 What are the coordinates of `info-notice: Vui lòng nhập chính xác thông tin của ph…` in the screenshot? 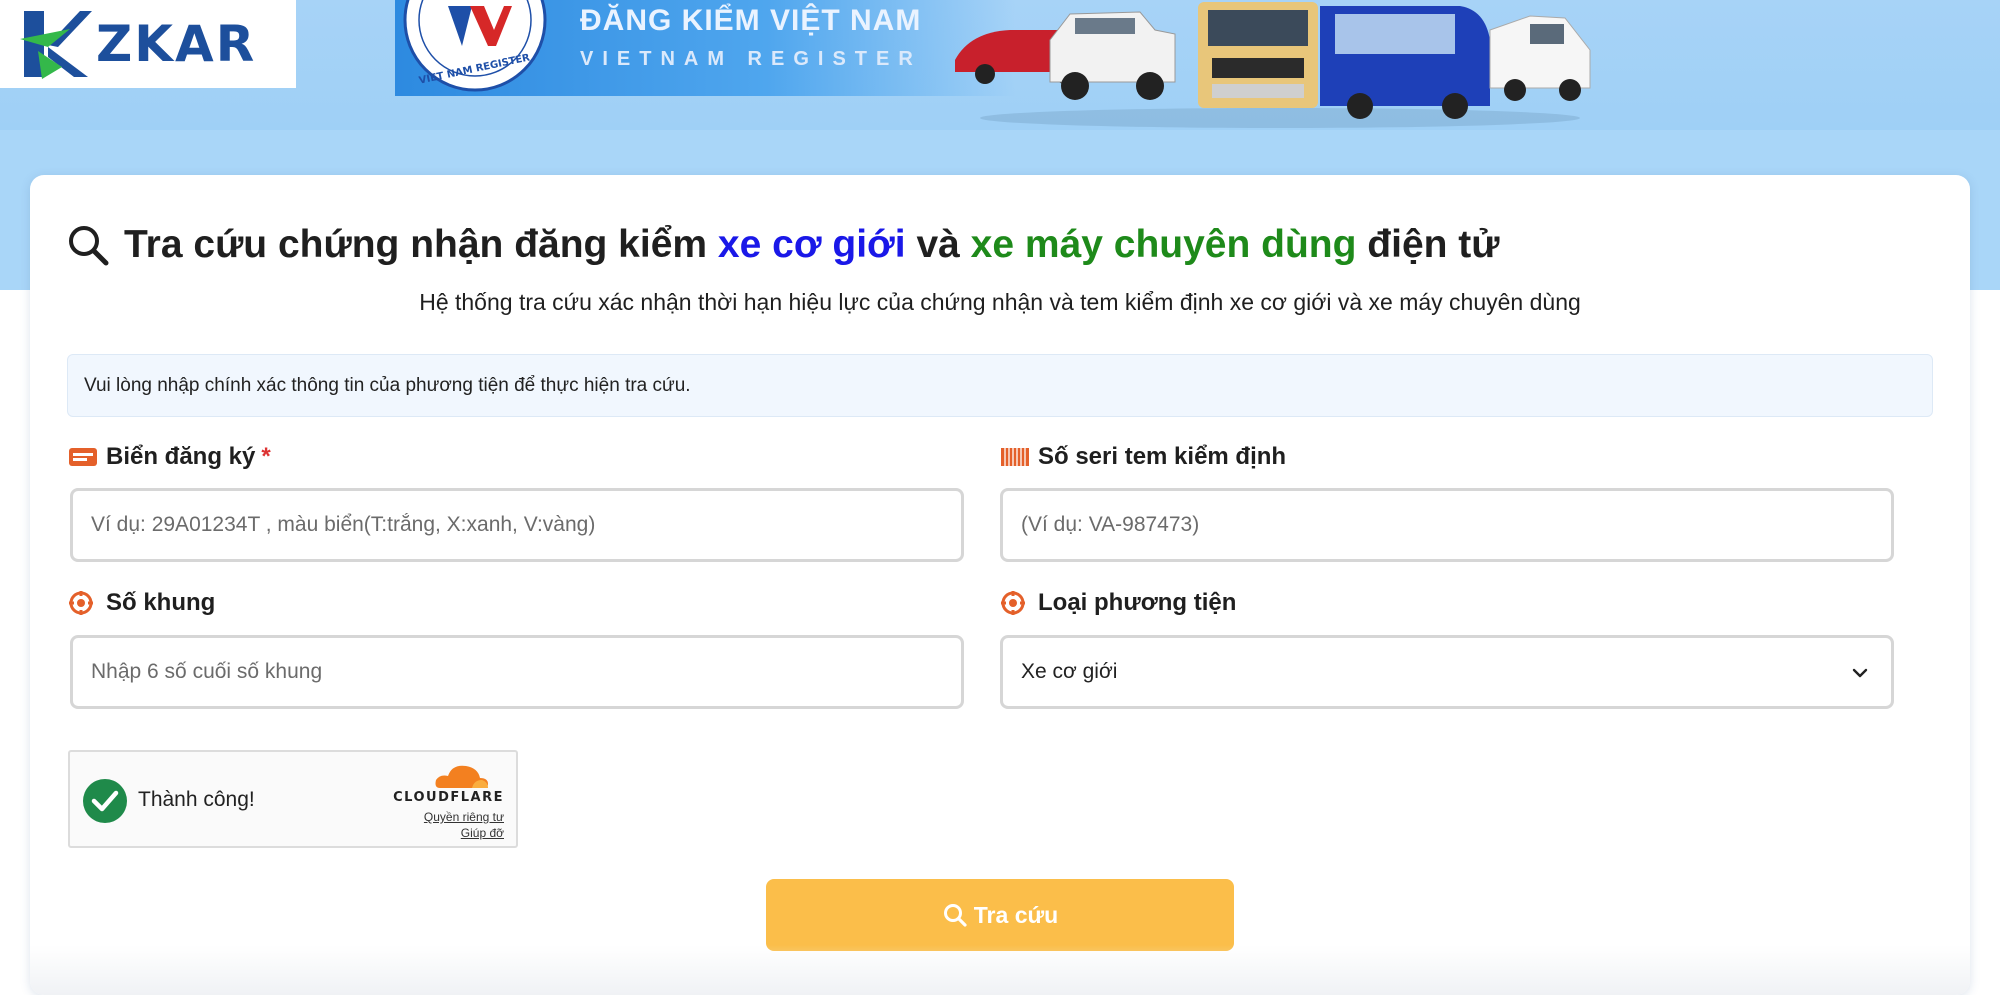 It's located at (1000, 385).